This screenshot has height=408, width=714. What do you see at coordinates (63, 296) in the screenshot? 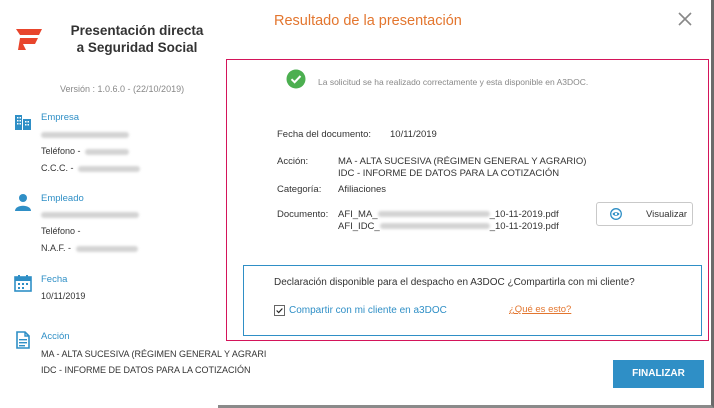
I see `fecha-value: 10/11/2019` at bounding box center [63, 296].